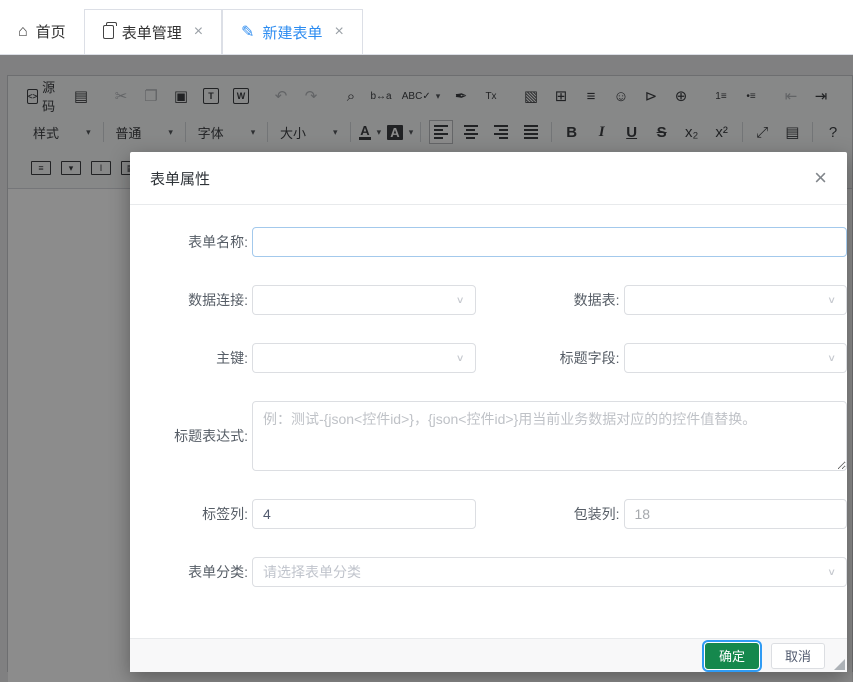 This screenshot has width=853, height=682. Describe the element at coordinates (488, 358) in the screenshot. I see `form-row-key: 主键: ∨ 标题字段: ∨` at that location.